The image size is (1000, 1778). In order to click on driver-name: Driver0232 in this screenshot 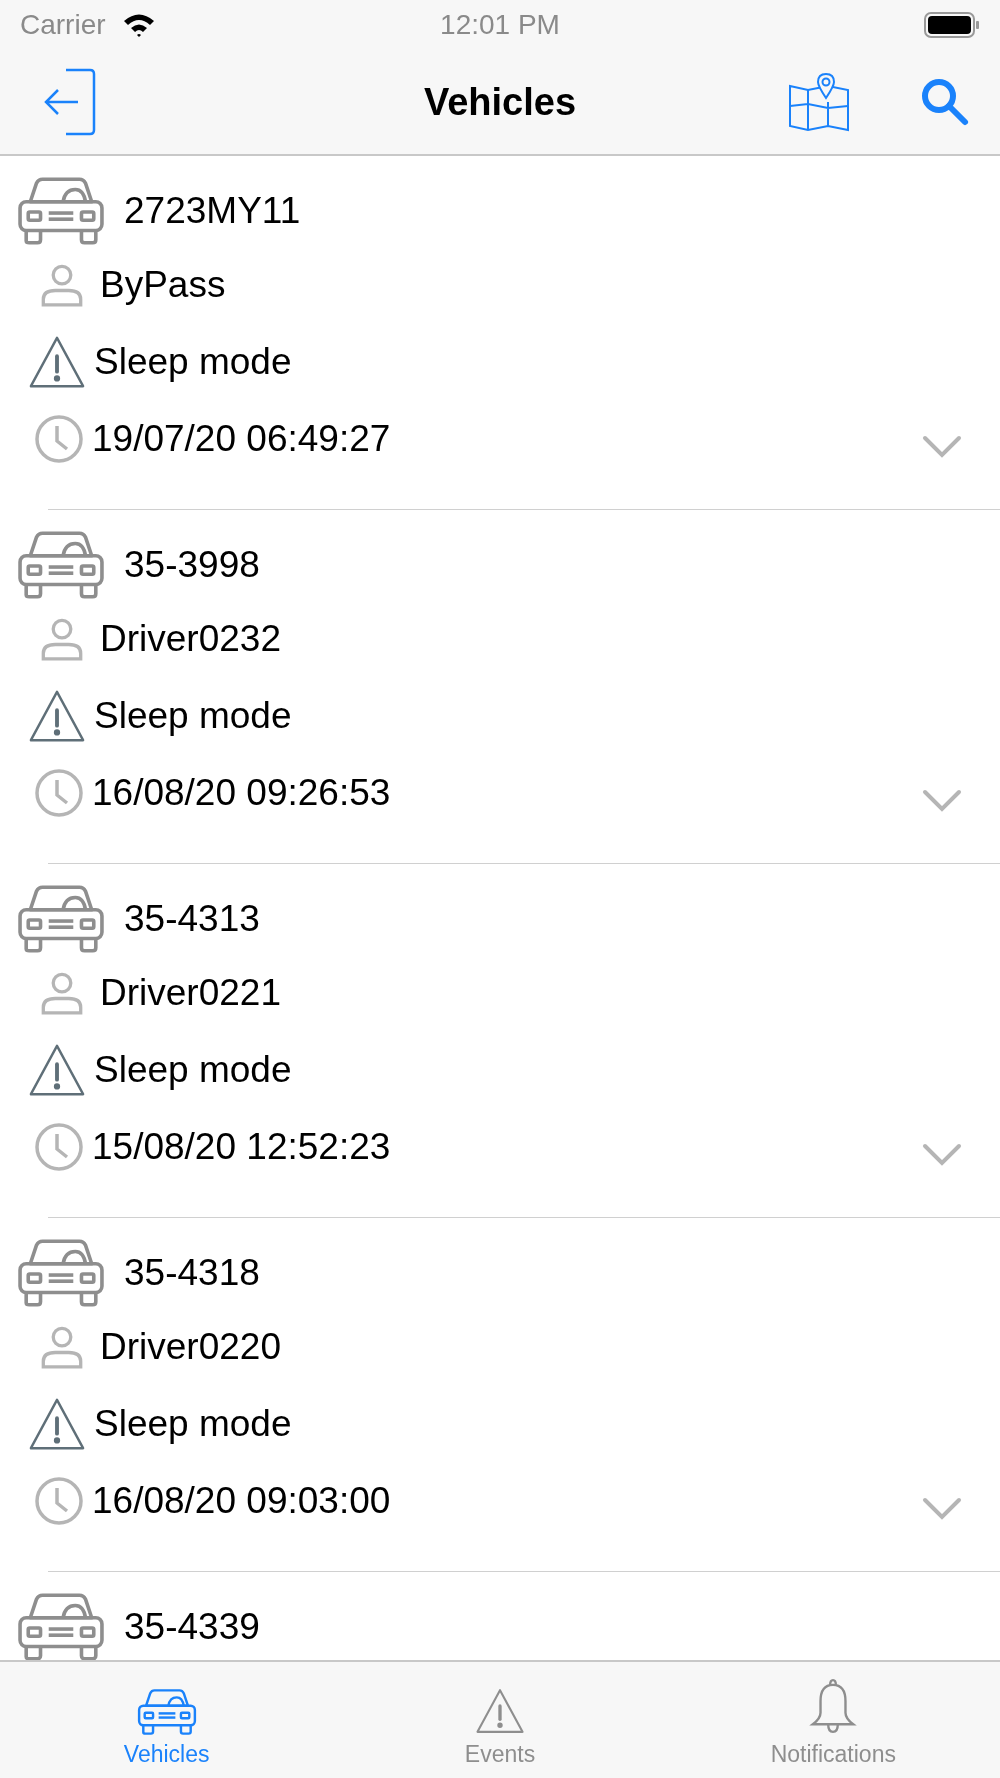, I will do `click(190, 638)`.